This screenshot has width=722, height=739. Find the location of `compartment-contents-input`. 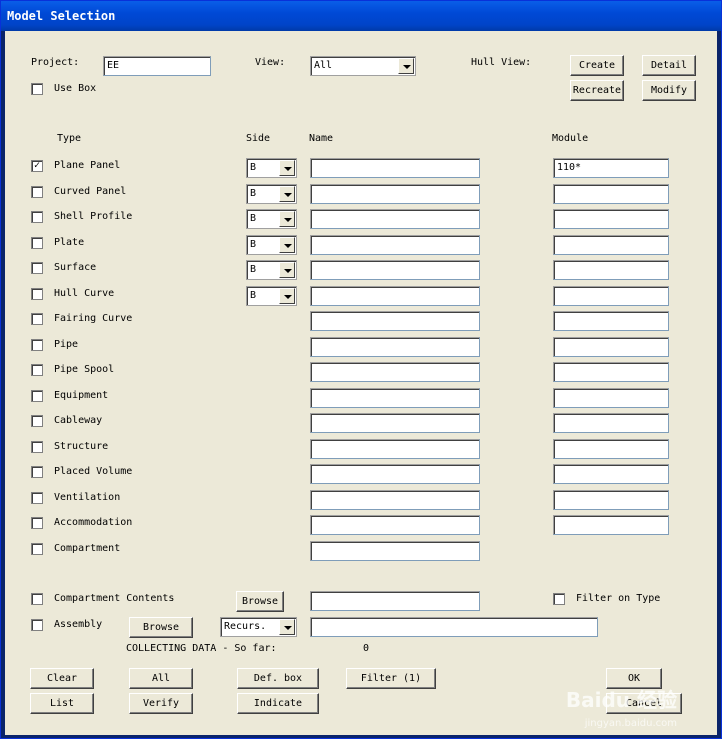

compartment-contents-input is located at coordinates (395, 601).